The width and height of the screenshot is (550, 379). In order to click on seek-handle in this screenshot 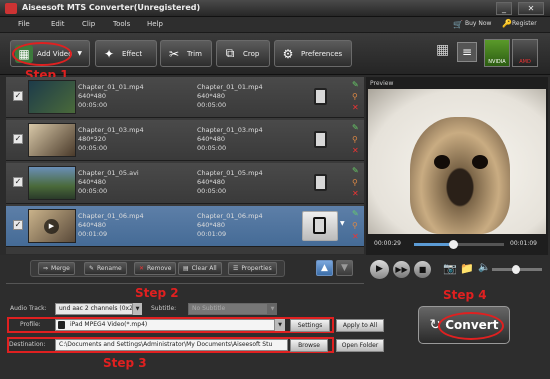, I will do `click(453, 244)`.